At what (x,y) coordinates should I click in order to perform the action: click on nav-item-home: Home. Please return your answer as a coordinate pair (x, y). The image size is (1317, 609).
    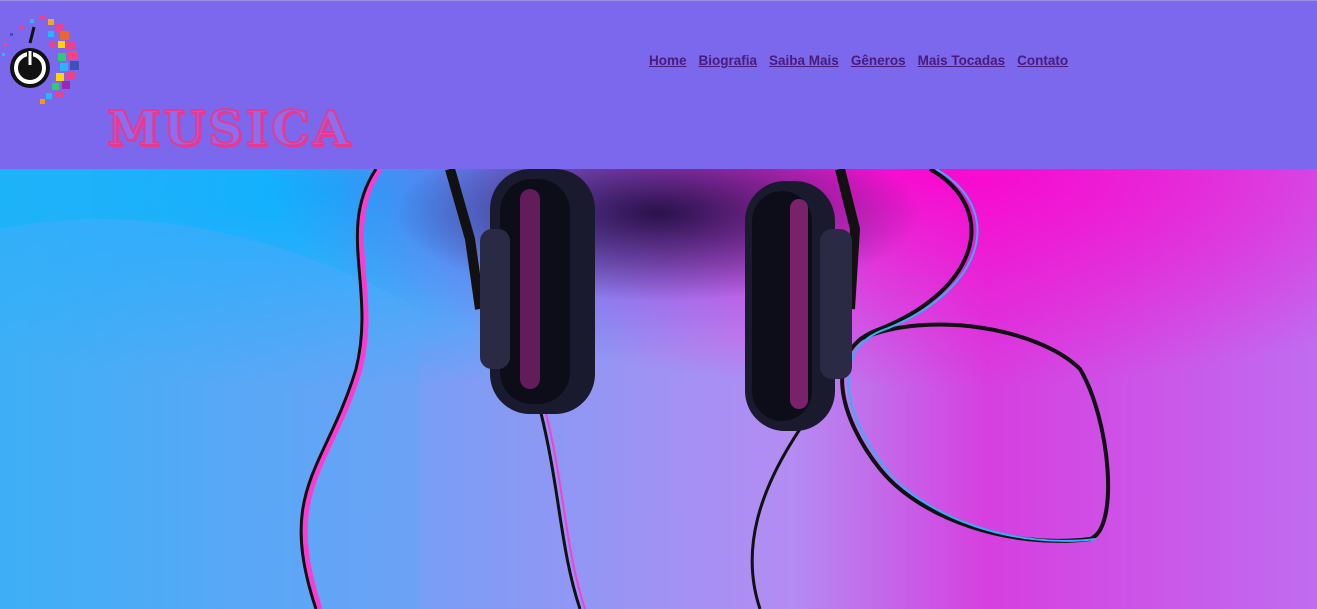
    Looking at the image, I should click on (668, 60).